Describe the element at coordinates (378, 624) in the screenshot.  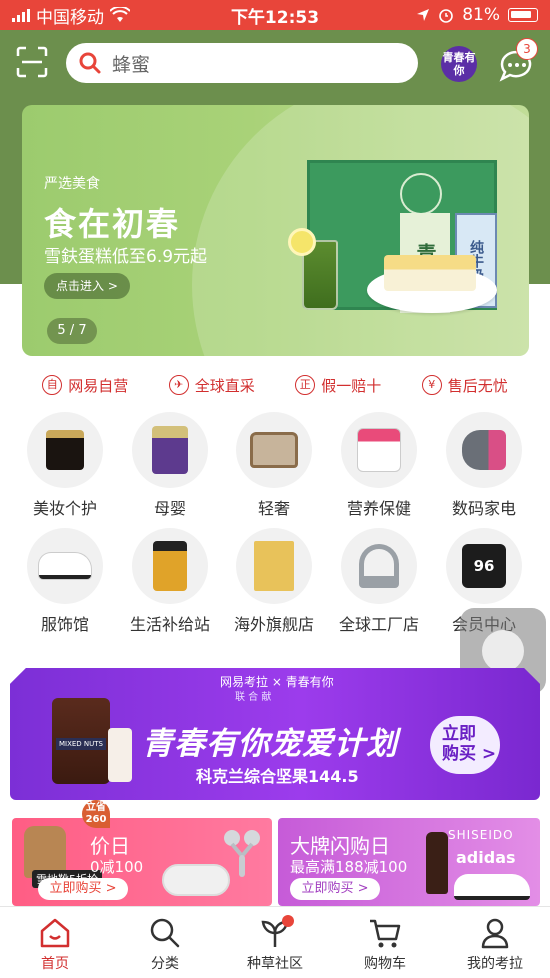
I see `category-label: 全球工厂店` at that location.